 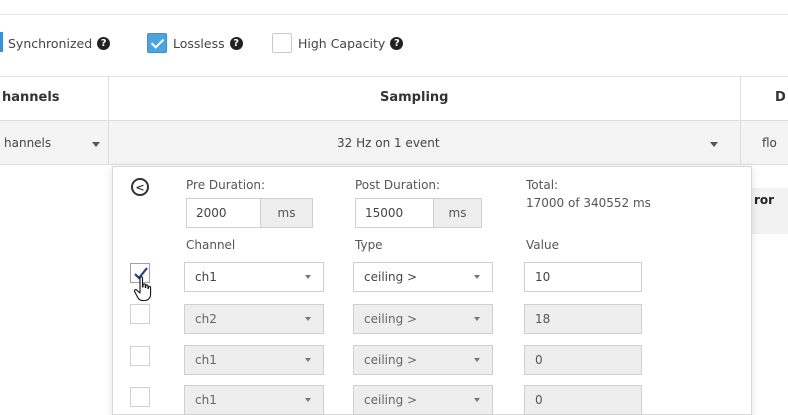 I want to click on sampling-dropdown-value: 32 Hz on 1 event, so click(x=388, y=143).